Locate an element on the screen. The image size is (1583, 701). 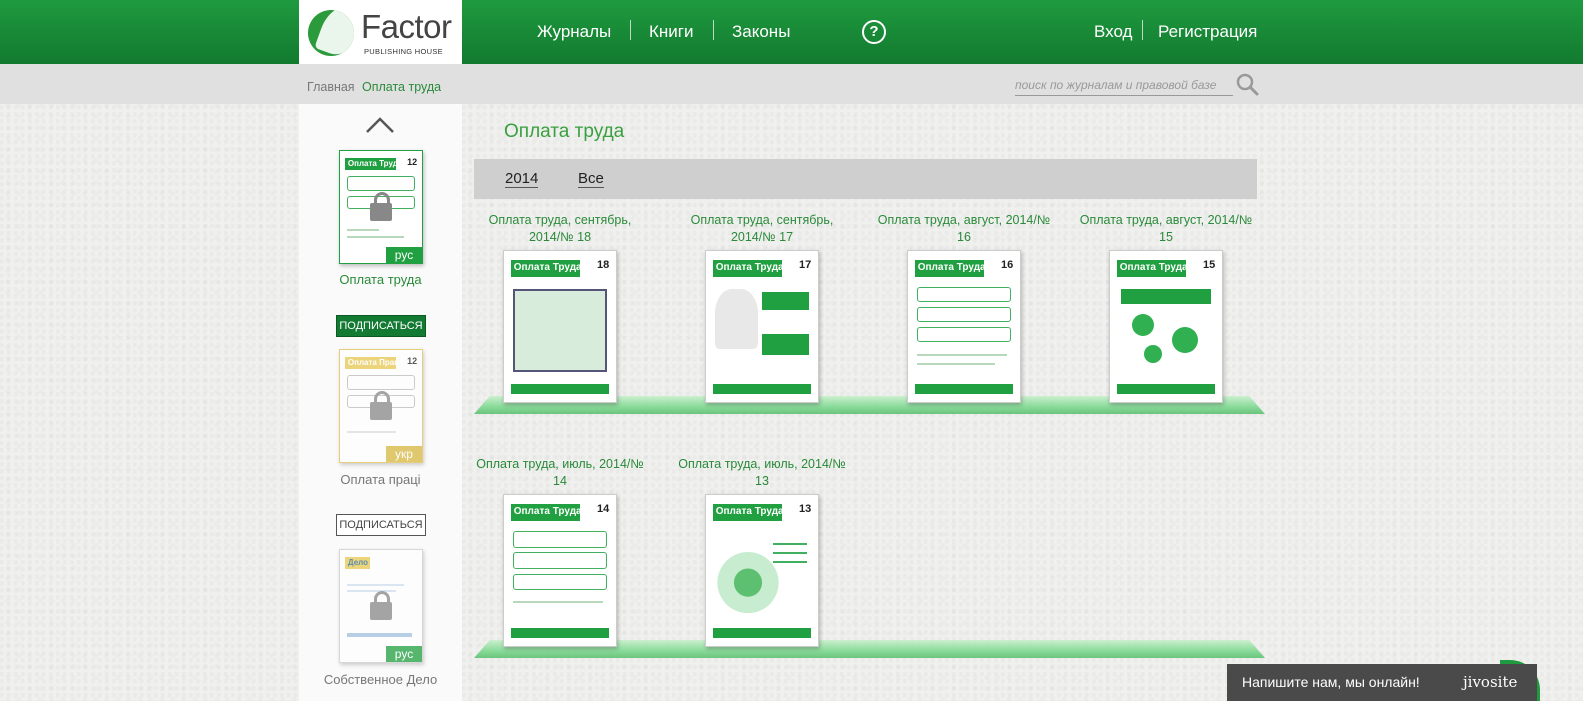
sidebar-journal-title: Собственное Дело is located at coordinates (380, 679).